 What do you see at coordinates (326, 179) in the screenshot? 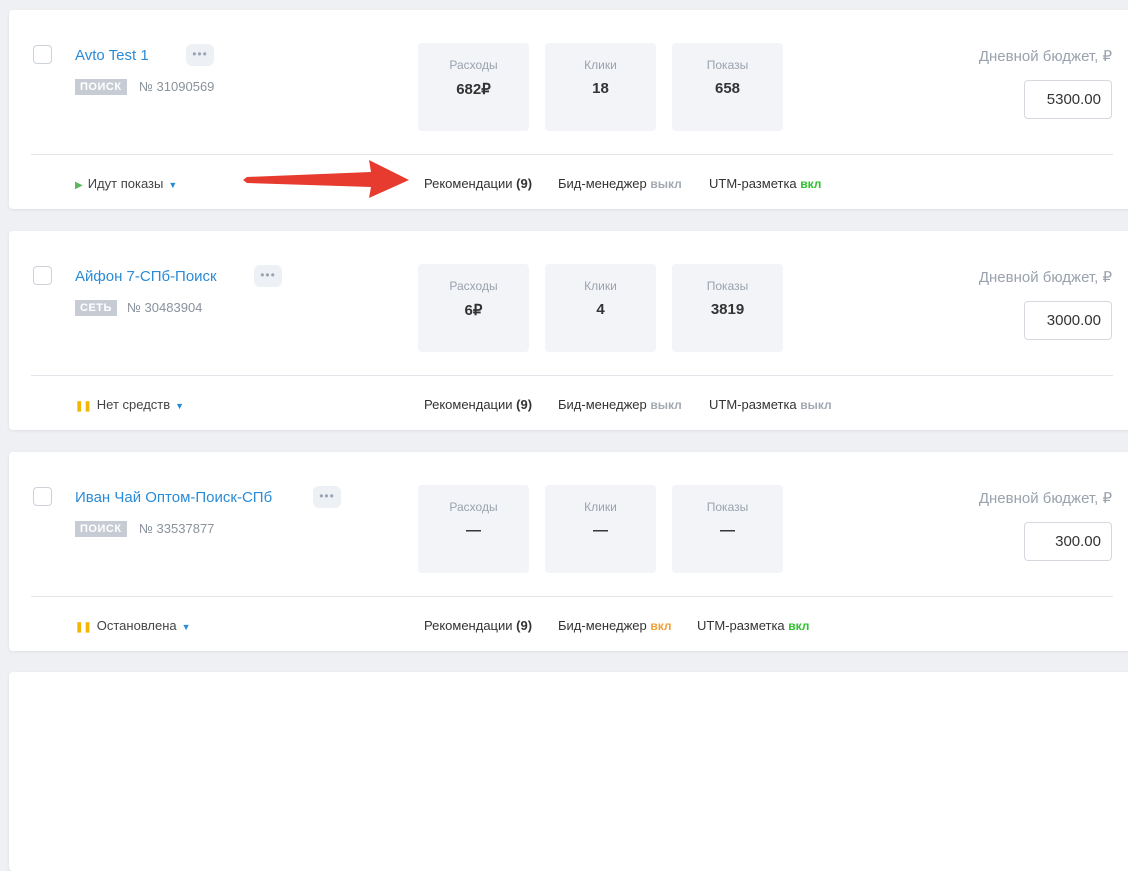
I see `red-arrow-annotation` at bounding box center [326, 179].